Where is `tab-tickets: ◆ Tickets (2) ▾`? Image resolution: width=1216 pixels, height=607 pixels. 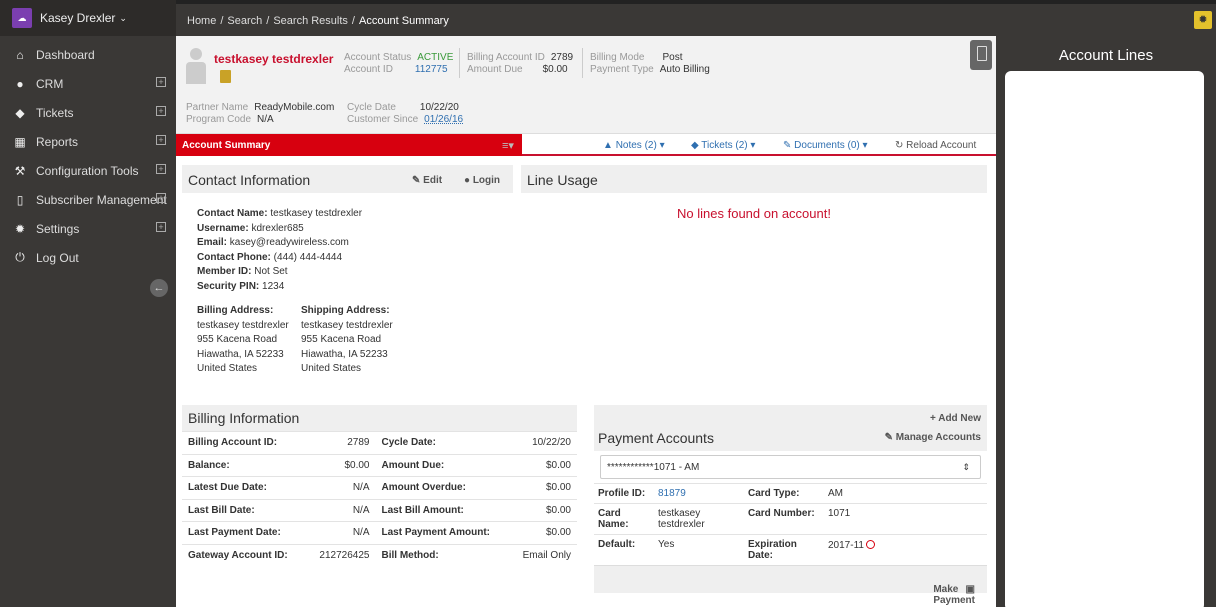
tab-tickets: ◆ Tickets (2) ▾ is located at coordinates (723, 145).